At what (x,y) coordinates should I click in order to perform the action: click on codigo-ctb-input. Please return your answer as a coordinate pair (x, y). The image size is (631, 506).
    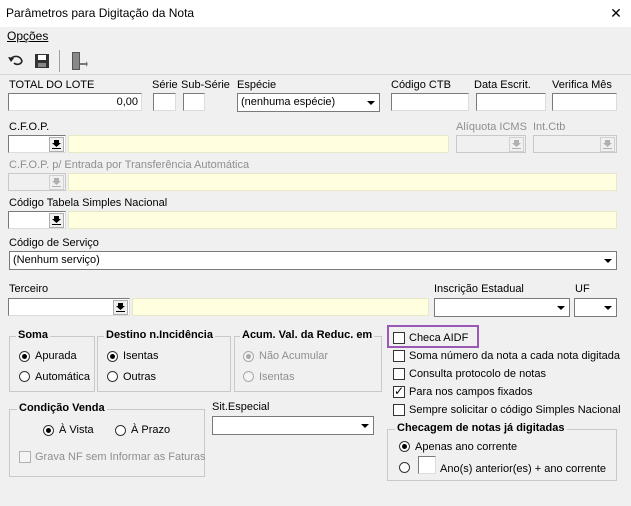
    Looking at the image, I should click on (430, 102).